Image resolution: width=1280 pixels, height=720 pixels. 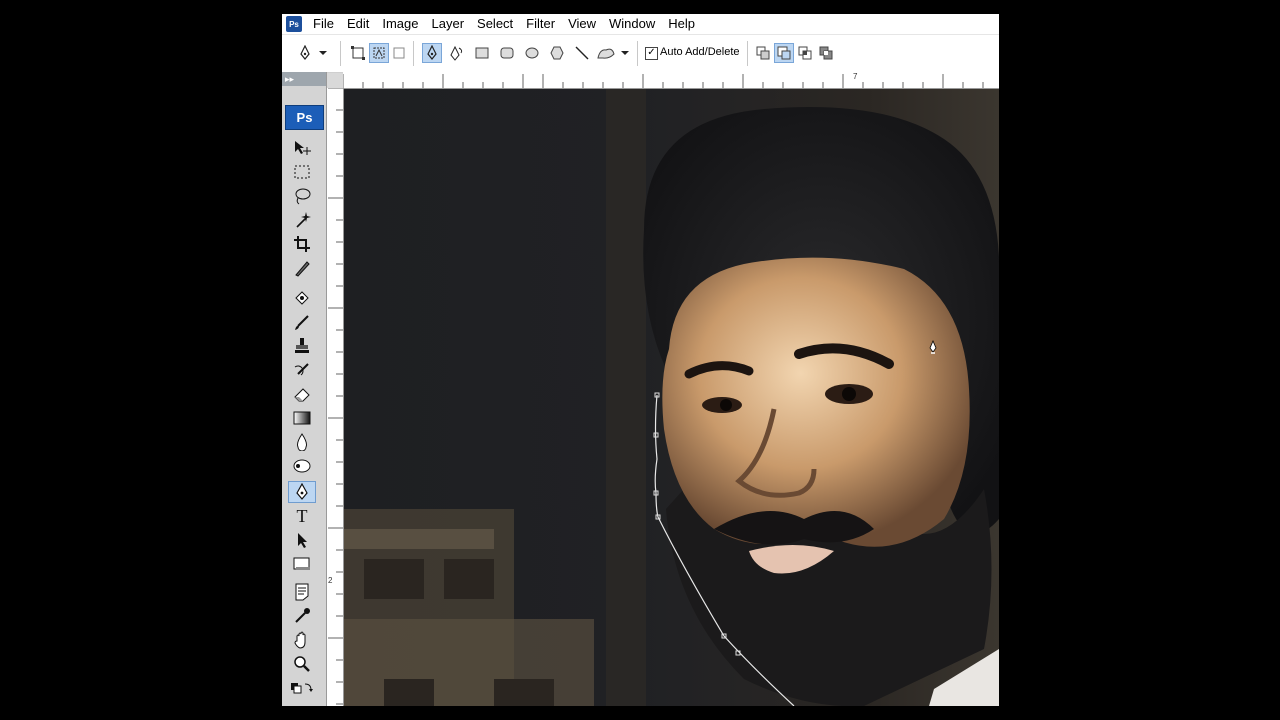 What do you see at coordinates (379, 53) in the screenshot?
I see `paths-icon` at bounding box center [379, 53].